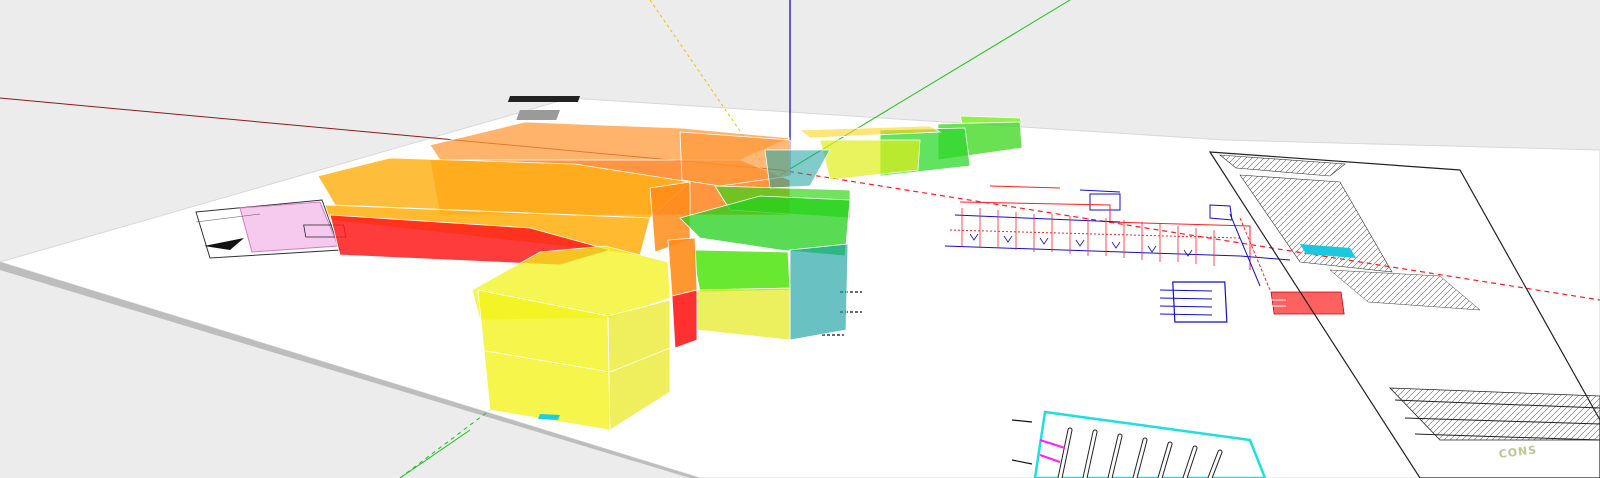 The height and width of the screenshot is (478, 1600). I want to click on entry-marker, so click(549, 417).